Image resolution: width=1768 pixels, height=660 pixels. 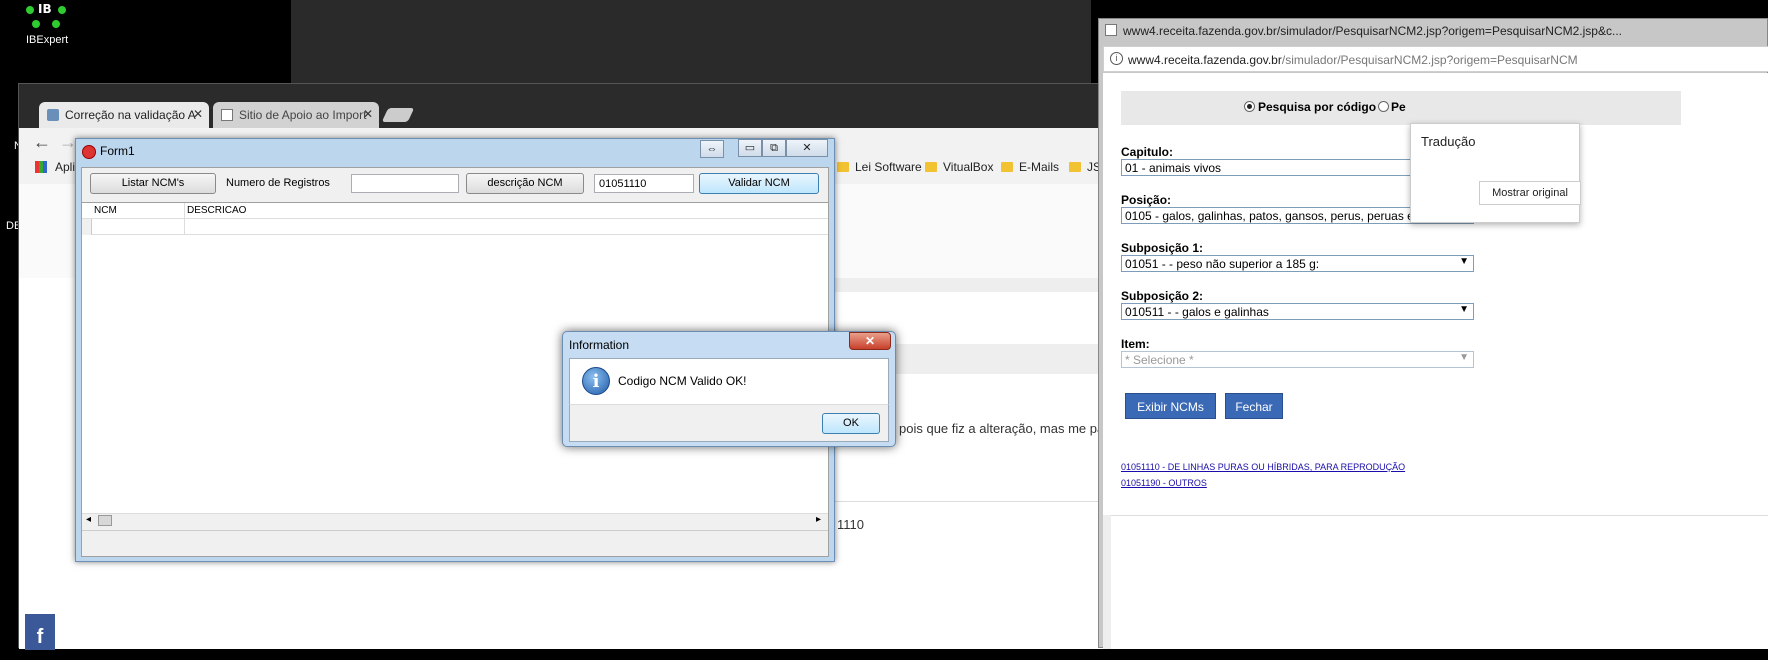 What do you see at coordinates (691, 41) in the screenshot?
I see `desktop-background` at bounding box center [691, 41].